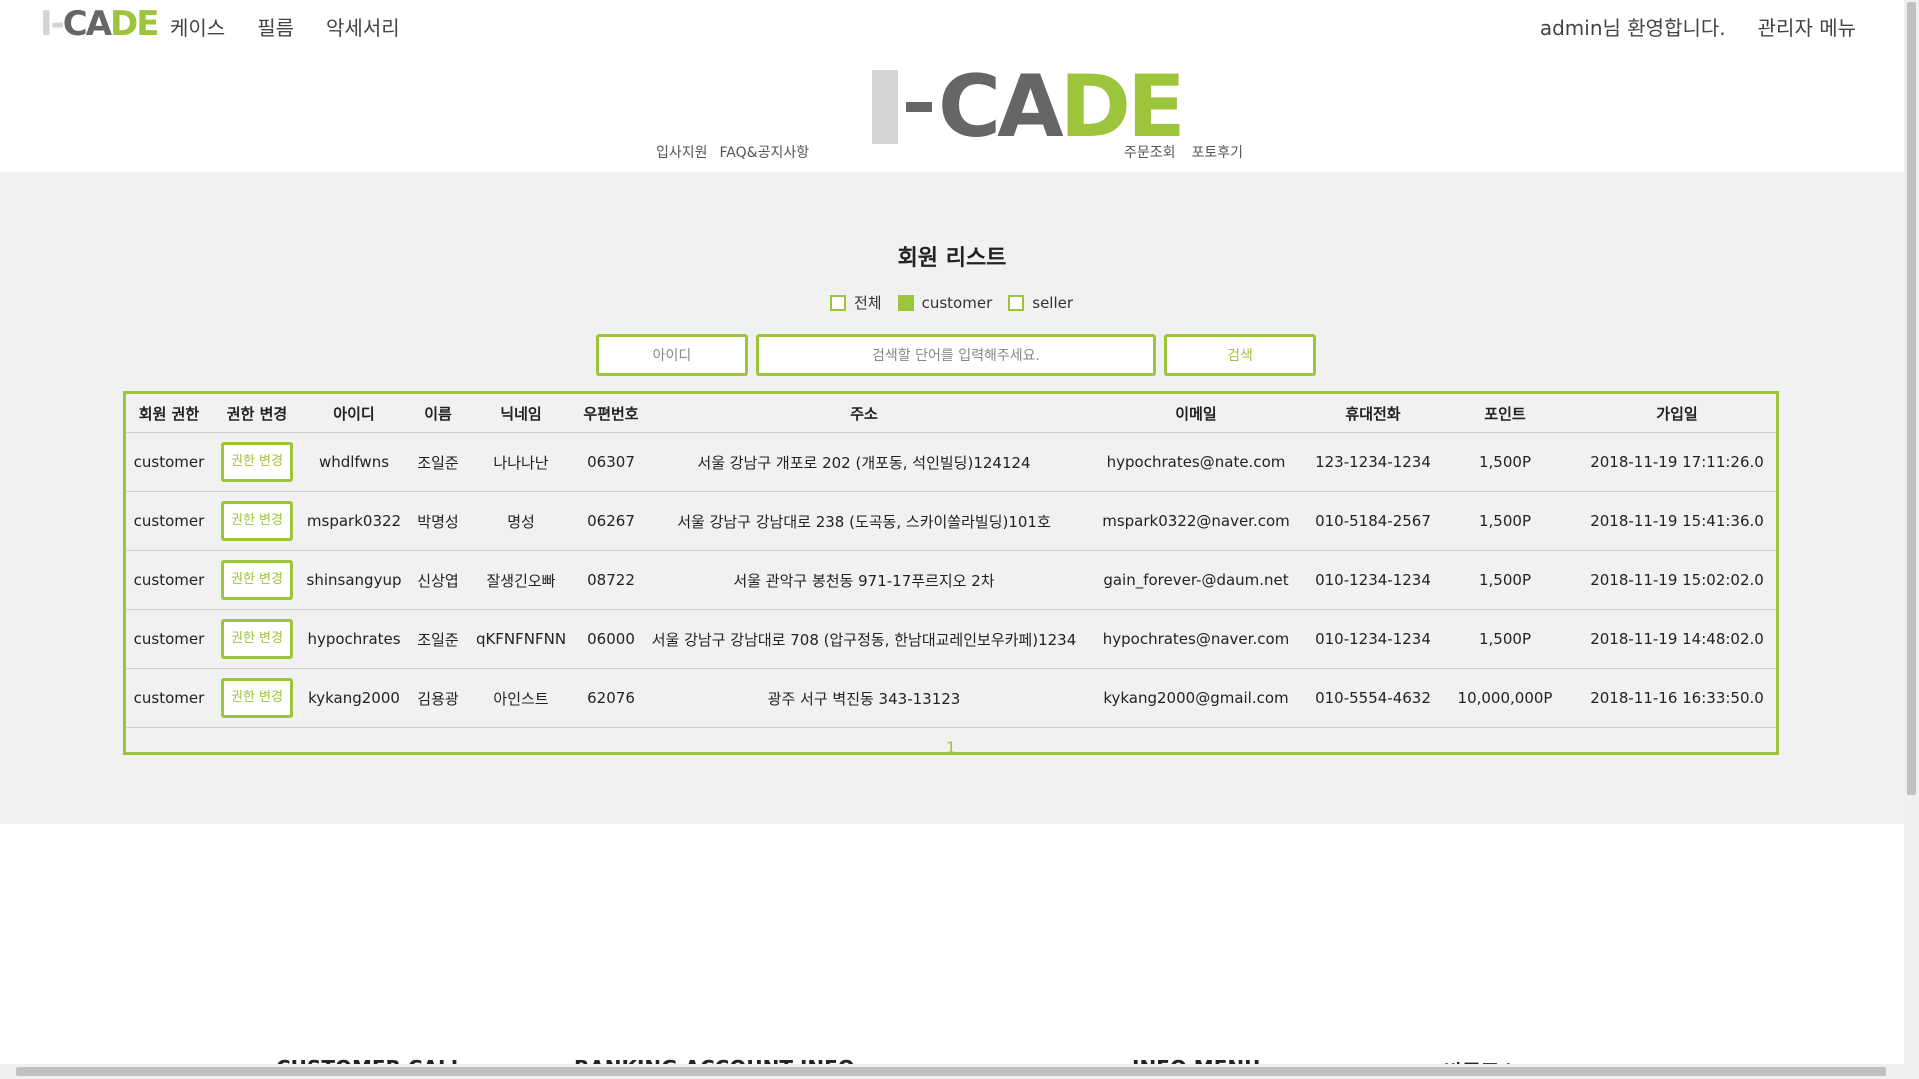 This screenshot has height=1079, width=1919. I want to click on cell-name: 박명성, so click(438, 521).